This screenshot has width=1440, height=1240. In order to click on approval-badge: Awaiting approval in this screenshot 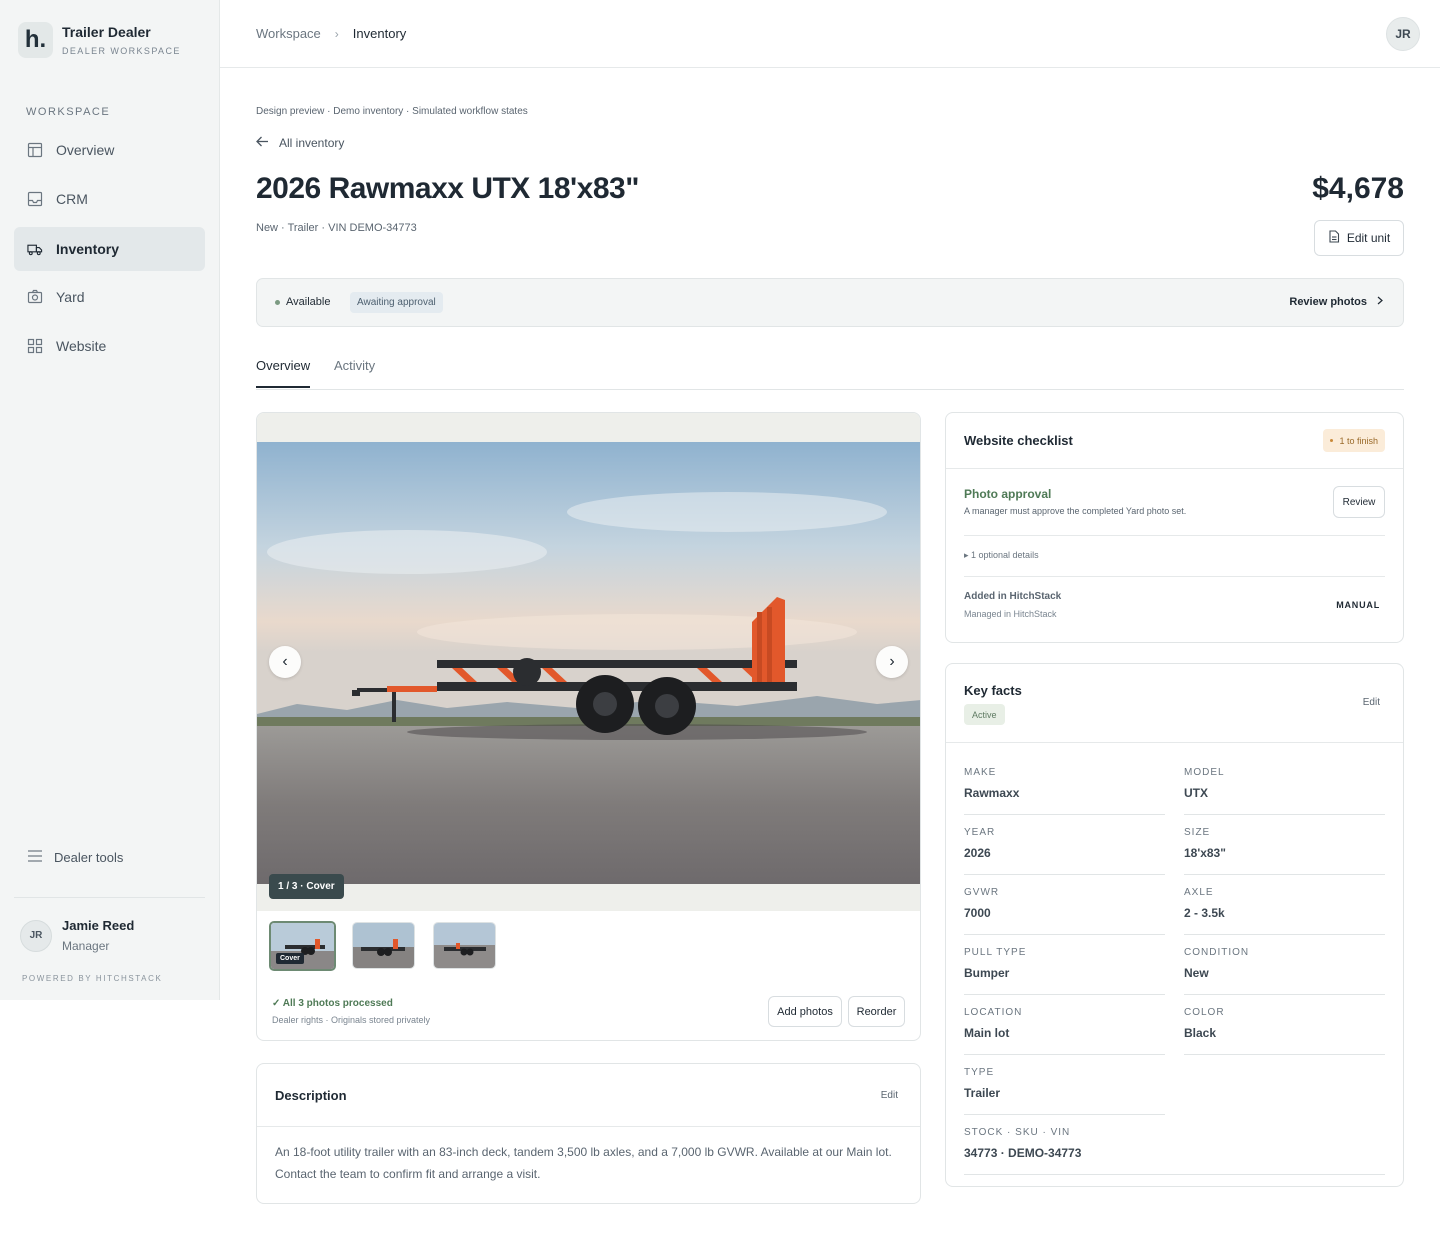, I will do `click(396, 302)`.